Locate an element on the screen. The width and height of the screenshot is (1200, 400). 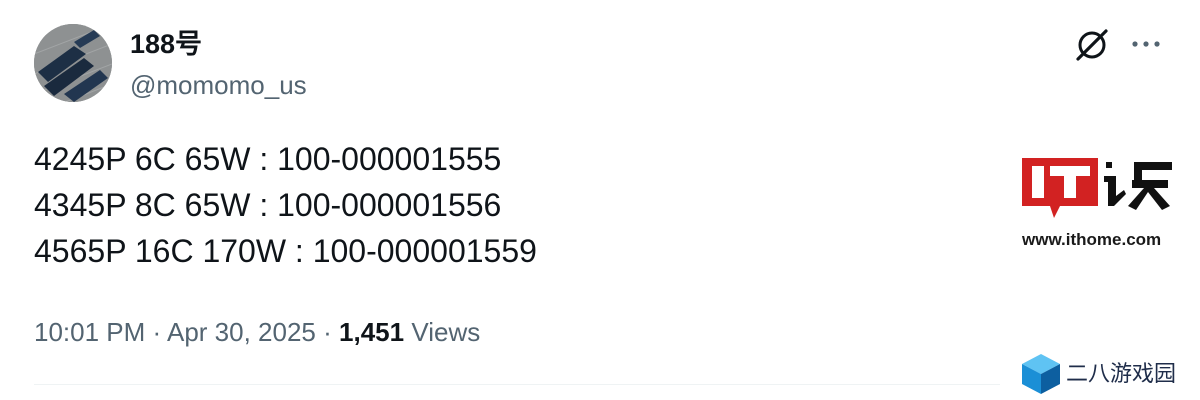
tweet-meta: 10:01 PM · Apr 30, 2025 · 1,451 Views is located at coordinates (257, 332).